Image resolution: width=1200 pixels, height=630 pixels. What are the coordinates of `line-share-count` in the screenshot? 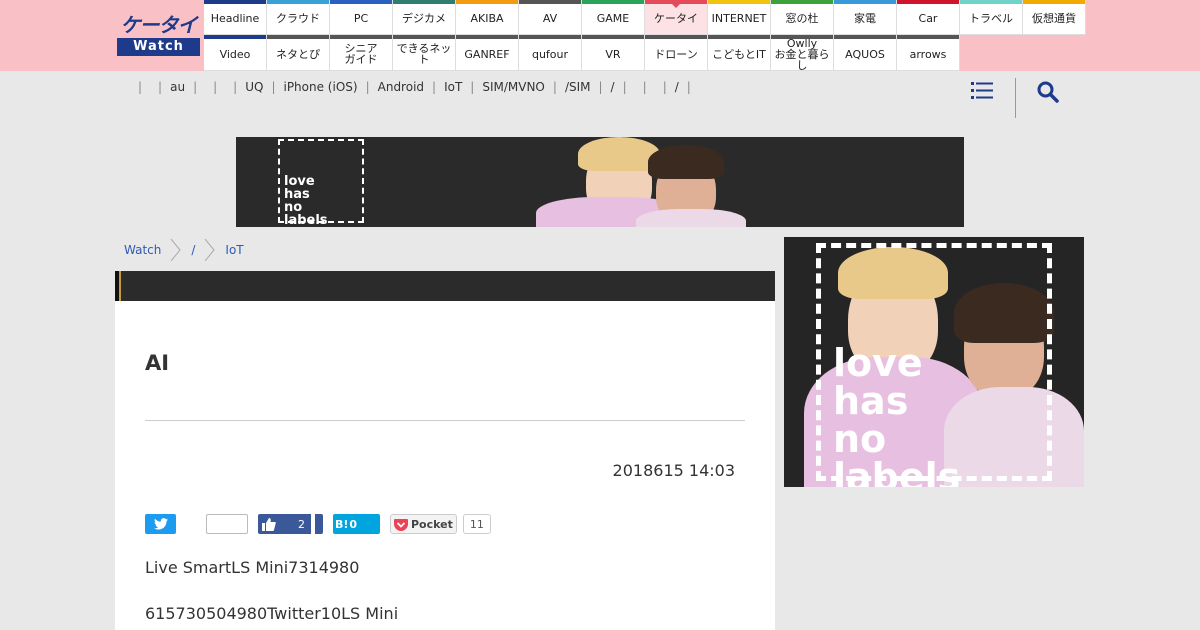 It's located at (227, 524).